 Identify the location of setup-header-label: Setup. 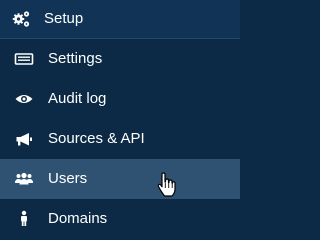
(64, 18).